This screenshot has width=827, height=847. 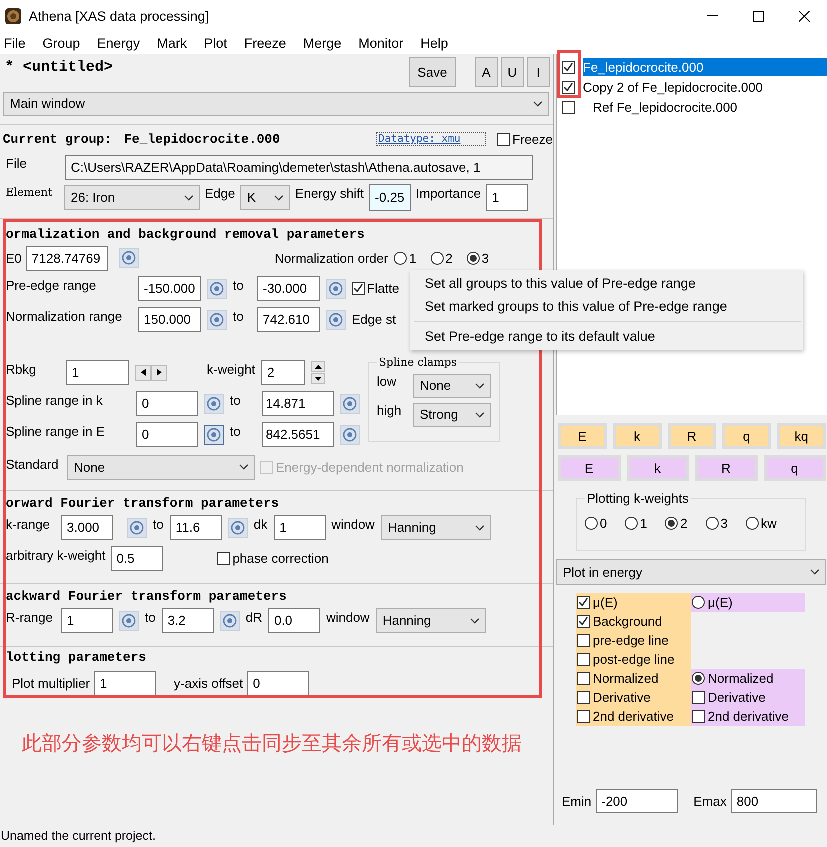 What do you see at coordinates (758, 16) in the screenshot?
I see `maximize-icon` at bounding box center [758, 16].